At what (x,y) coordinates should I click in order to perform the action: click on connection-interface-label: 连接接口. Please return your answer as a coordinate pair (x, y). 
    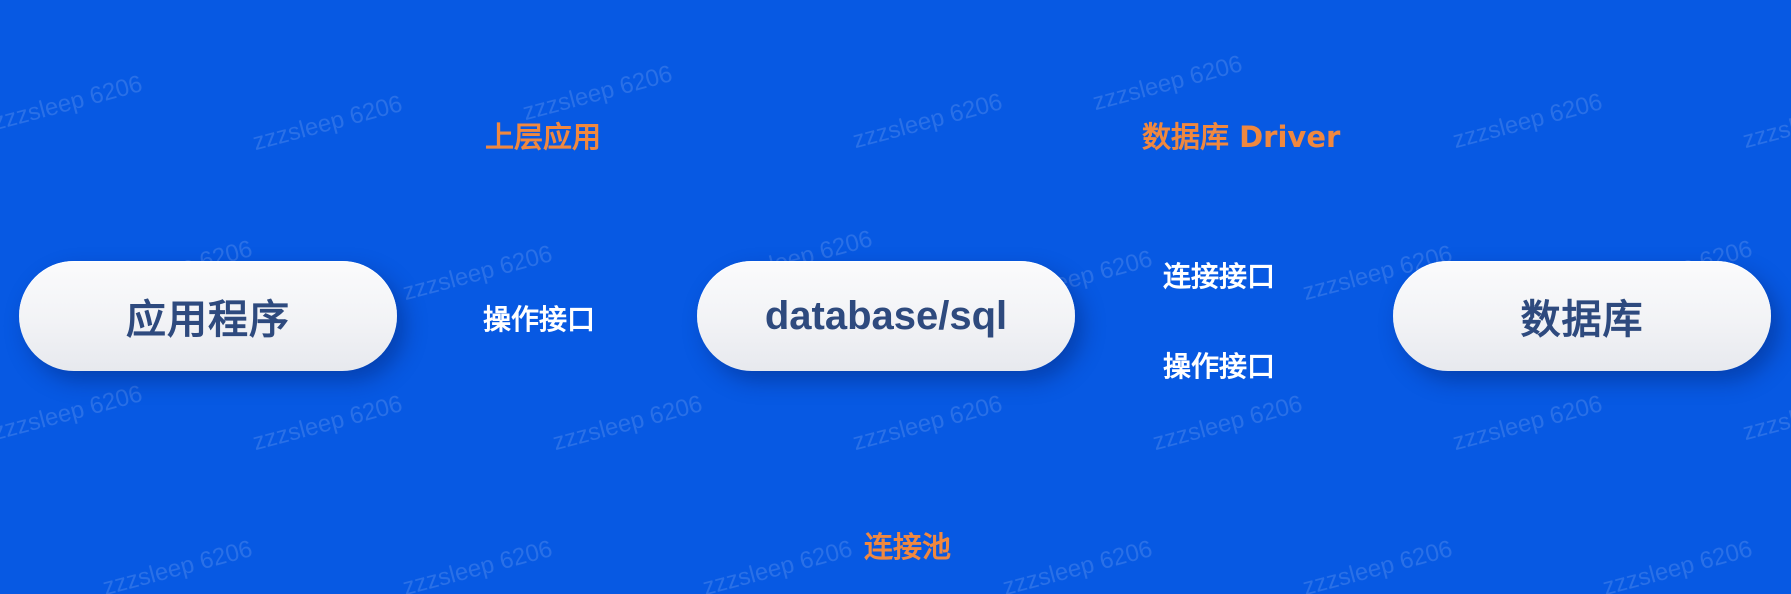
    Looking at the image, I should click on (1219, 276).